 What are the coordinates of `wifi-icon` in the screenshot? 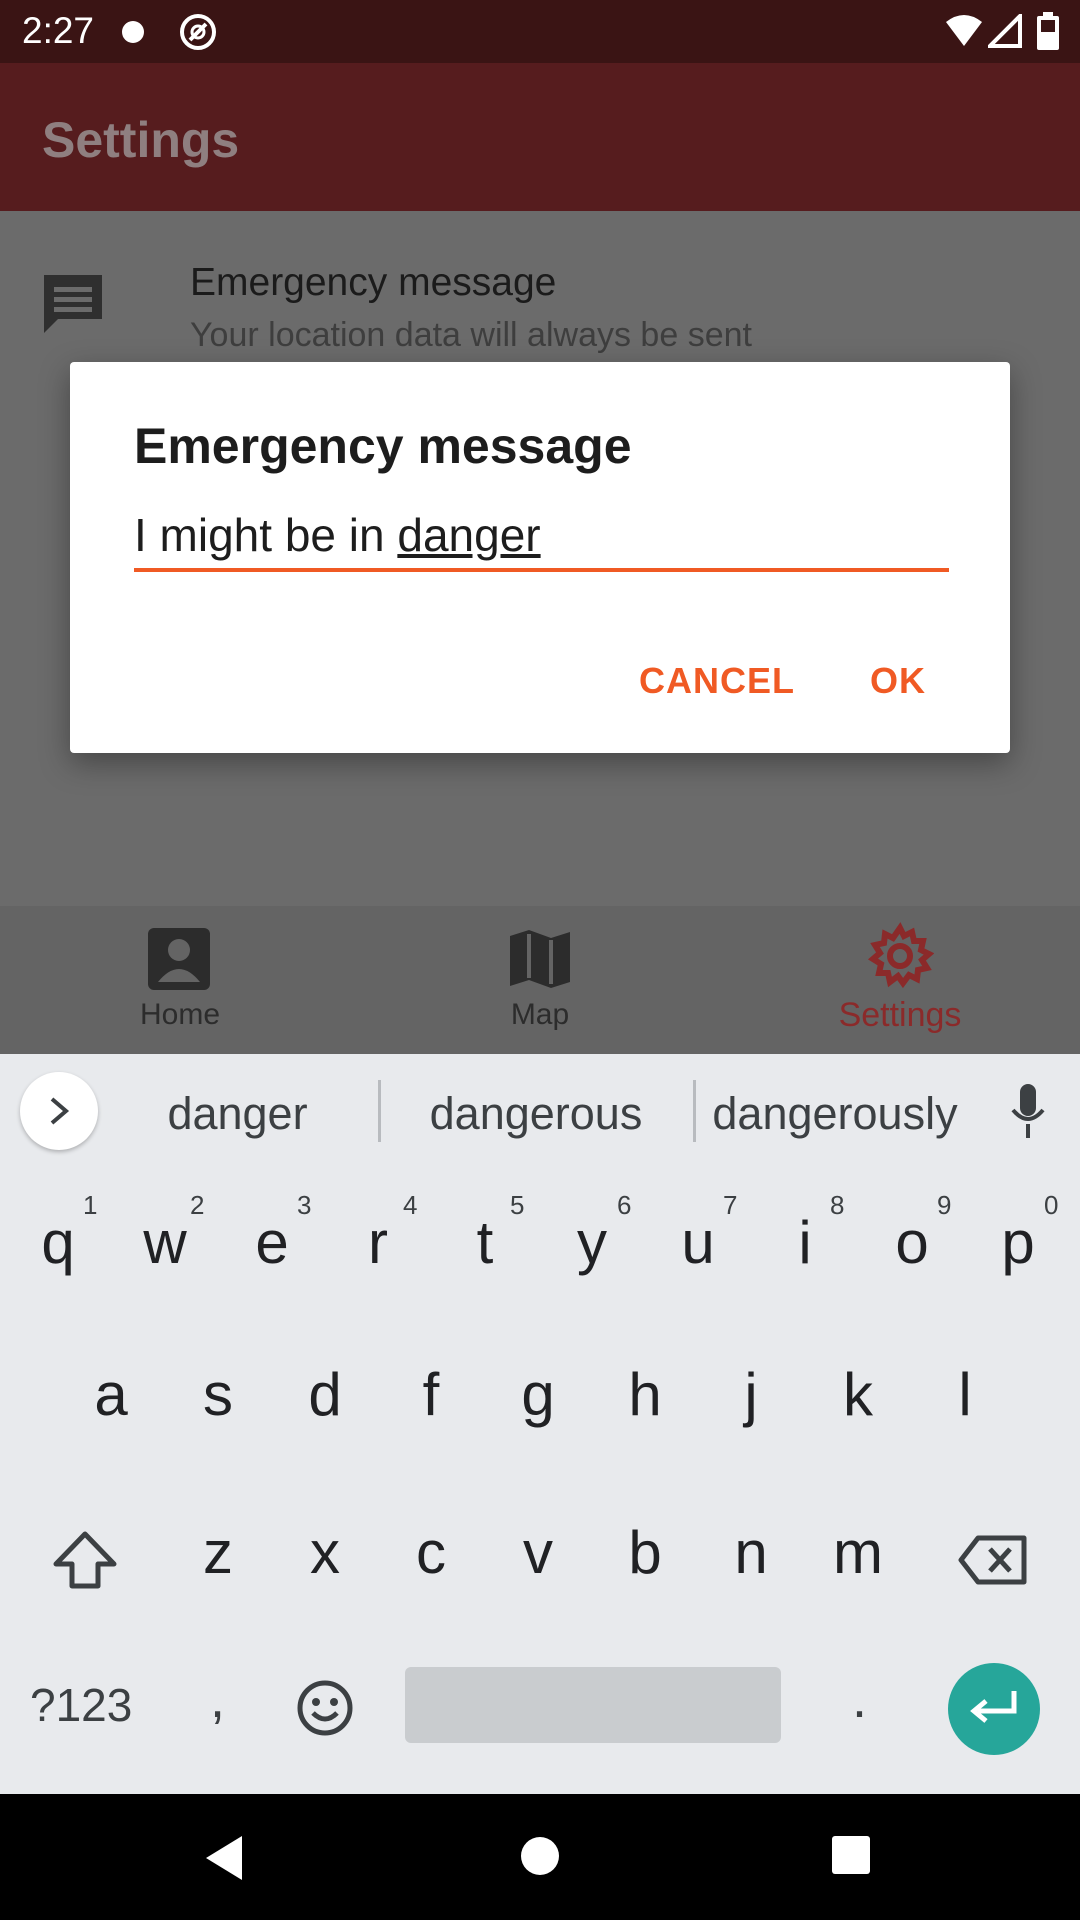 It's located at (964, 30).